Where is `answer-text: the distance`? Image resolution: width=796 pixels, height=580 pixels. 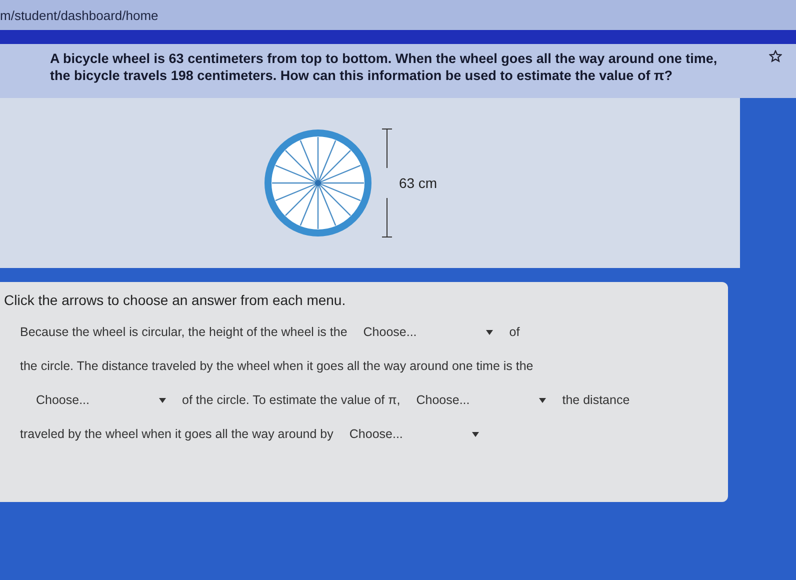 answer-text: the distance is located at coordinates (596, 400).